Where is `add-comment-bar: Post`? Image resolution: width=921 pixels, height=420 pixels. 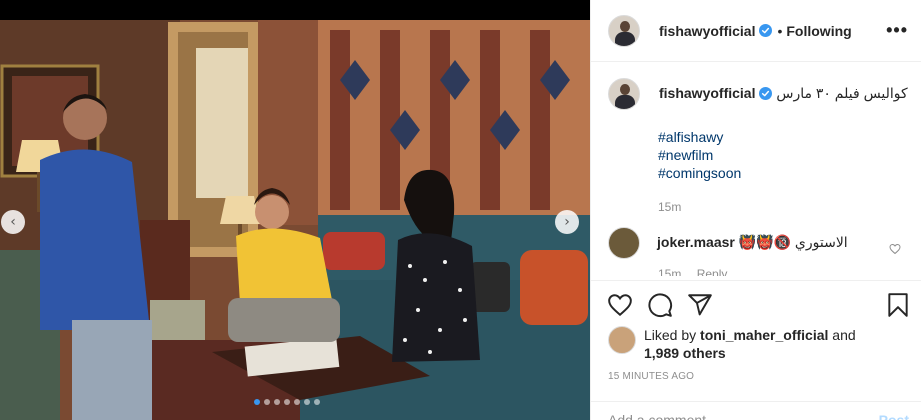 add-comment-bar: Post is located at coordinates (756, 410).